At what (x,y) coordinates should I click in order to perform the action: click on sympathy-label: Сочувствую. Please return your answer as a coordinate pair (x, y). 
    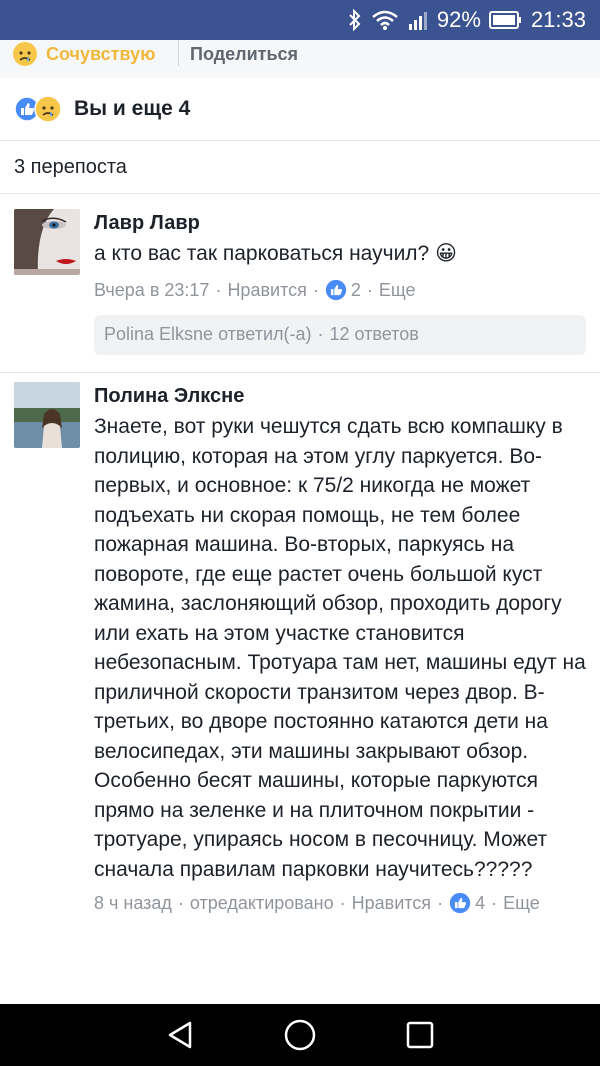
    Looking at the image, I should click on (101, 53).